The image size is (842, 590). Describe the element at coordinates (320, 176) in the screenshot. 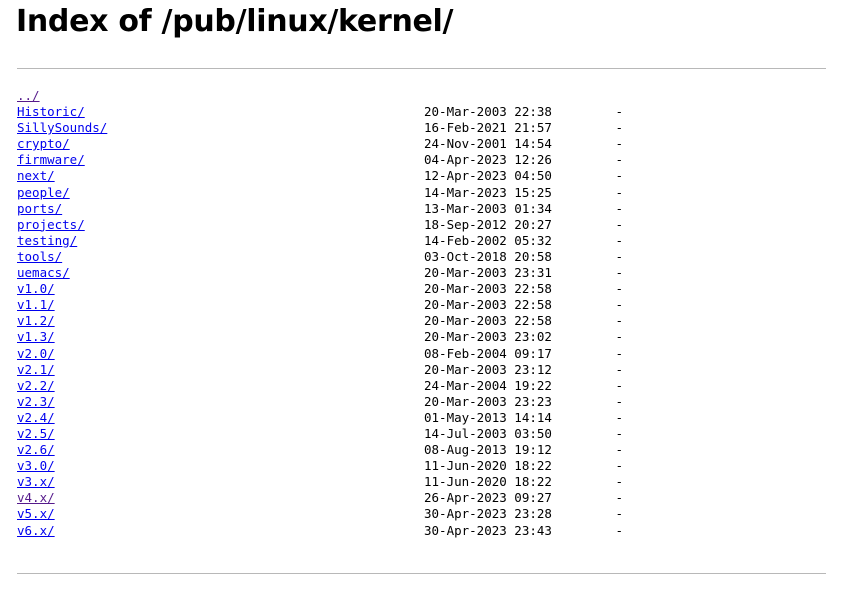

I see `listing-row: next/12-Apr-2023 04:50 -` at that location.